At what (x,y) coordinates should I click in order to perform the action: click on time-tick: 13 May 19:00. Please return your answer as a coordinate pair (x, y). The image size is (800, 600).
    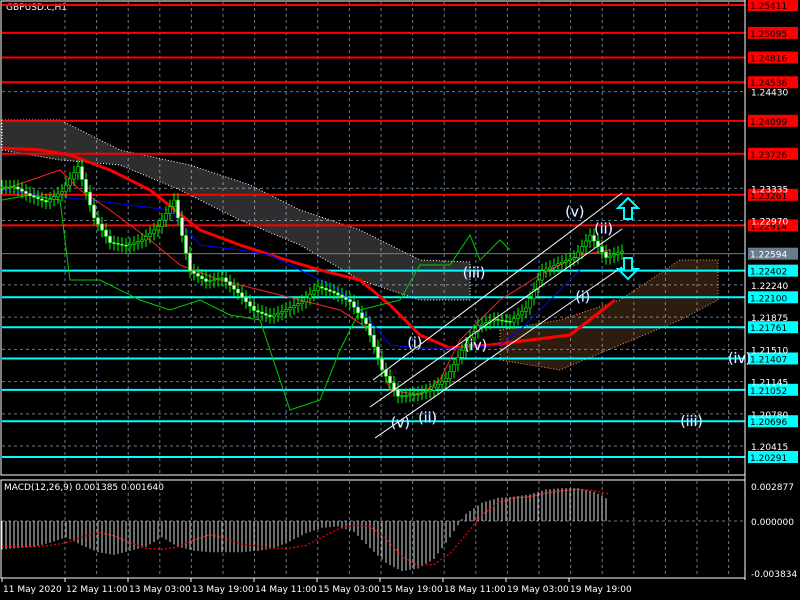
    Looking at the image, I should click on (223, 590).